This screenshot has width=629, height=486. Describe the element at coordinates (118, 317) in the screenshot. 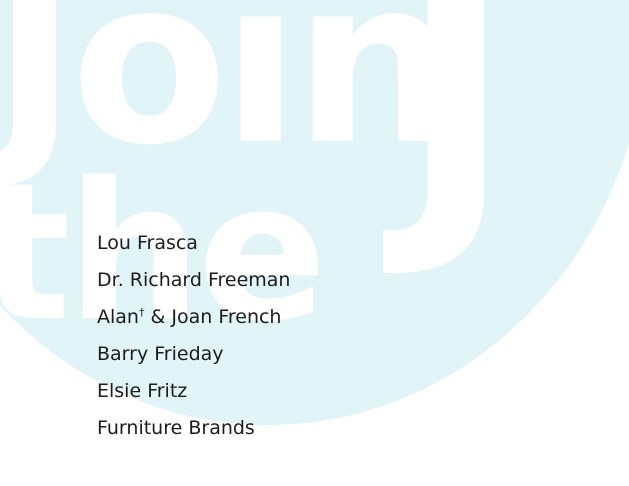

I see `donor-name: Alan` at that location.